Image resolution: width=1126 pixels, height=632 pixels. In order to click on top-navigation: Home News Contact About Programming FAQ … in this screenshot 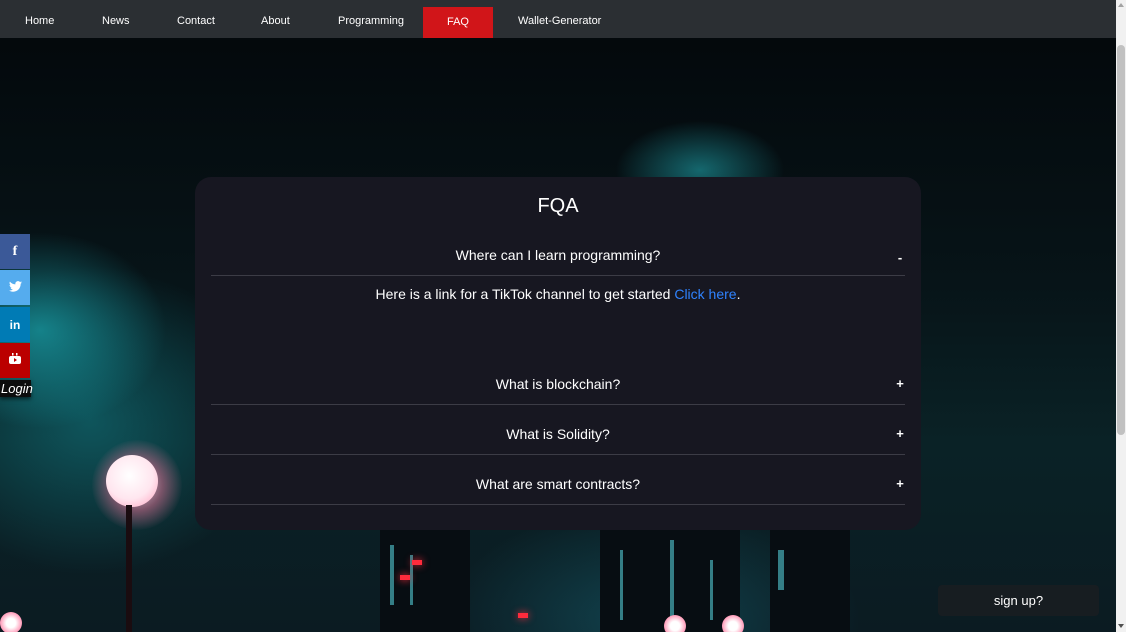, I will do `click(558, 19)`.